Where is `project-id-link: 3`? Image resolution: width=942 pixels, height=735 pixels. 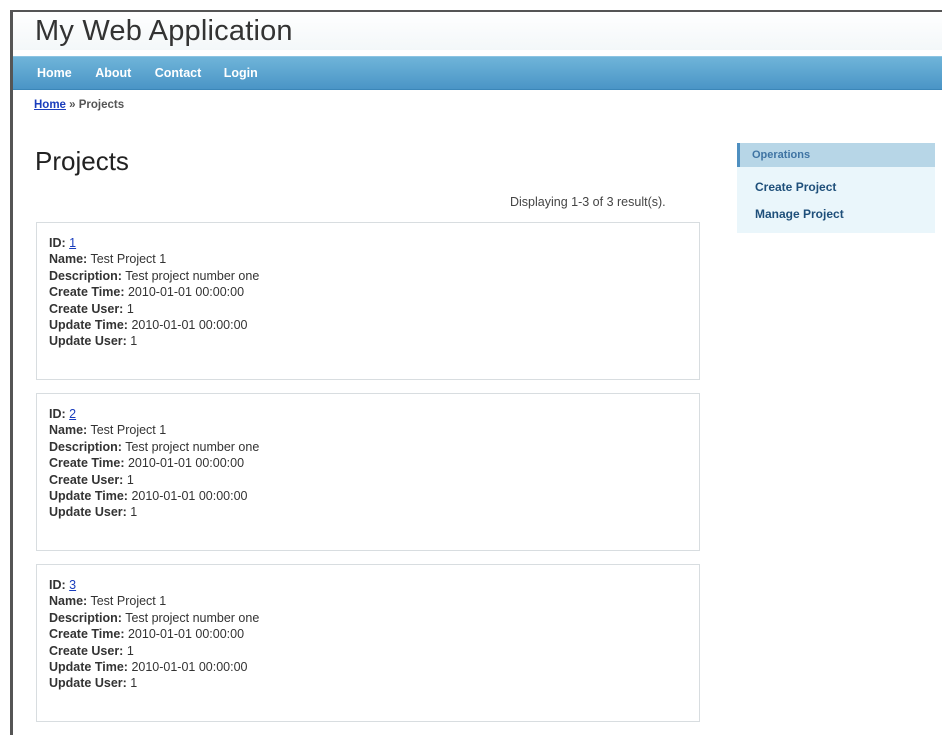 project-id-link: 3 is located at coordinates (72, 585).